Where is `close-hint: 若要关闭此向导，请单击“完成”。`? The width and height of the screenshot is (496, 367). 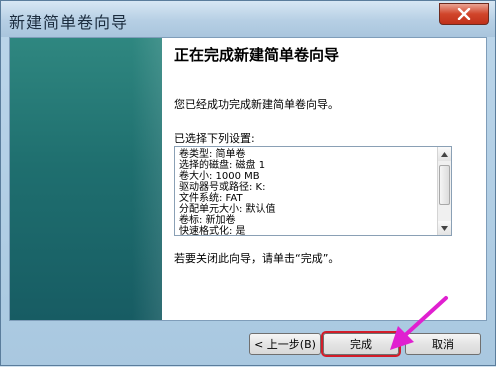
close-hint: 若要关闭此向导，请单击“完成”。 is located at coordinates (257, 258).